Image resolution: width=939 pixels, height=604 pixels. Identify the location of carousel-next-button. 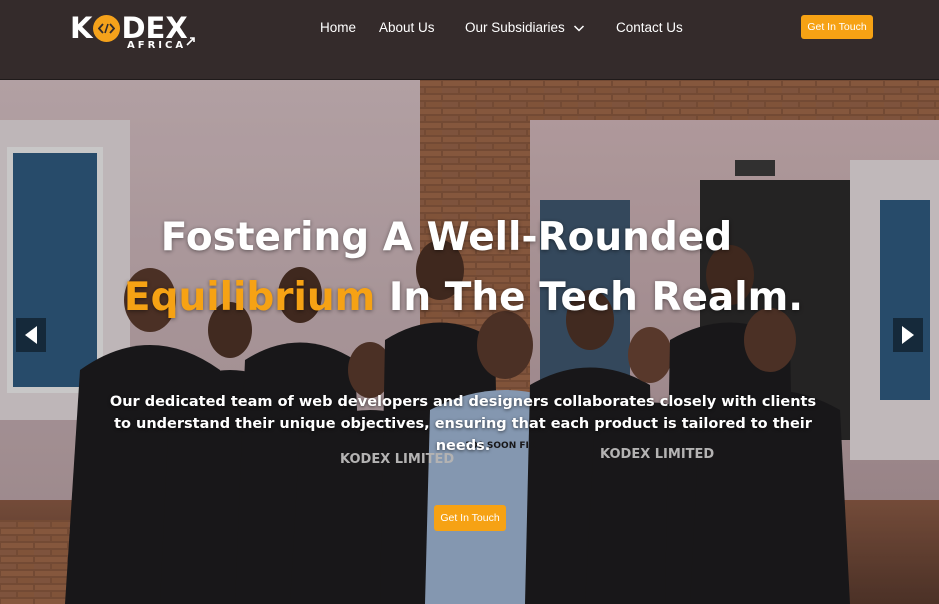
(908, 335).